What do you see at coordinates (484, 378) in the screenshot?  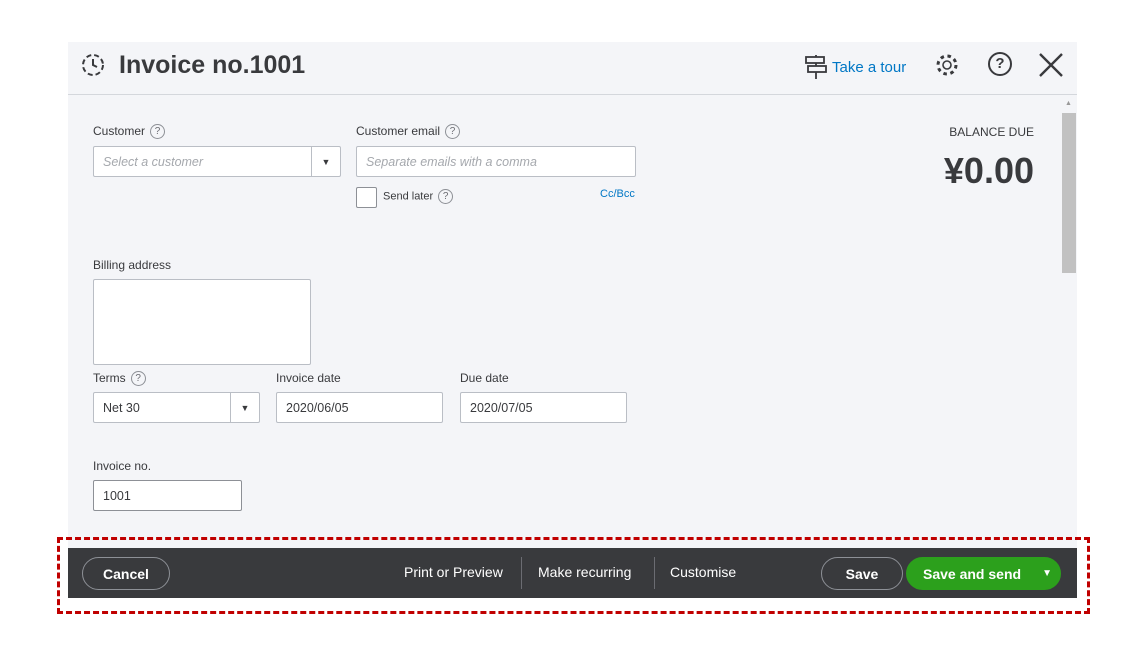 I see `due-date-label: Due date` at bounding box center [484, 378].